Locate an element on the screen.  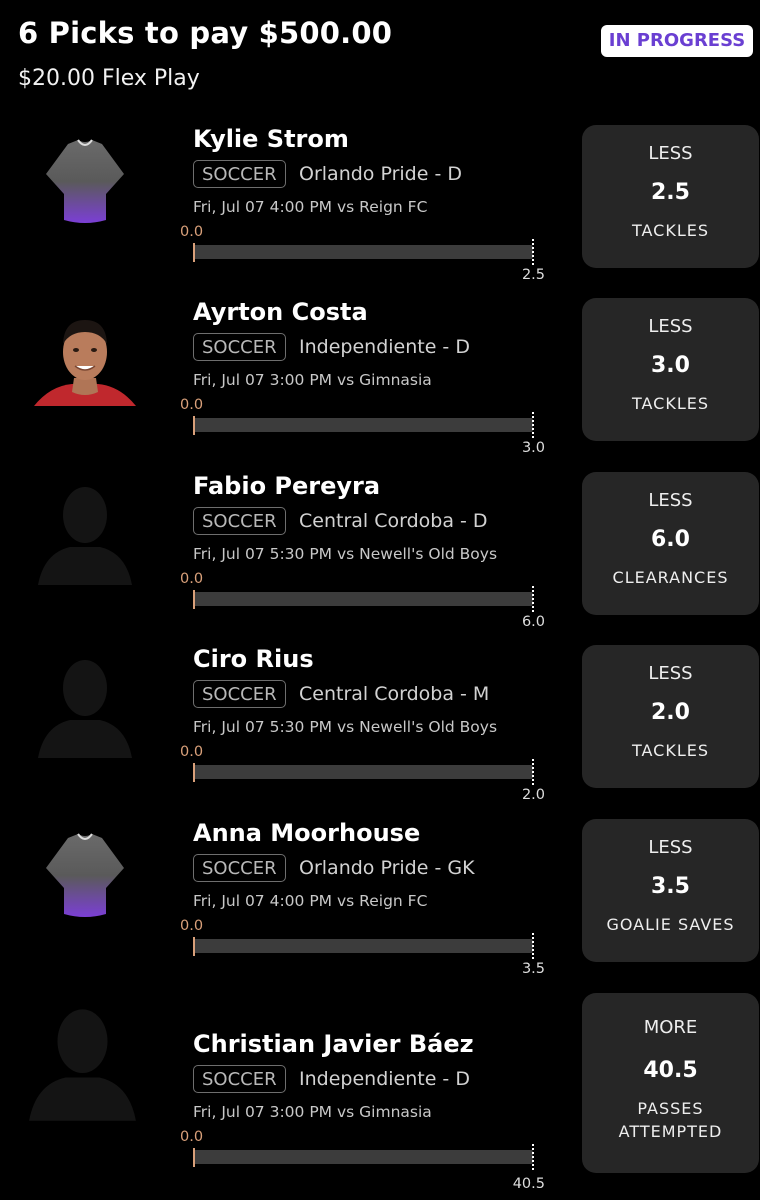
flex-play-subtitle: $20.00 Flex Play is located at coordinates (109, 78).